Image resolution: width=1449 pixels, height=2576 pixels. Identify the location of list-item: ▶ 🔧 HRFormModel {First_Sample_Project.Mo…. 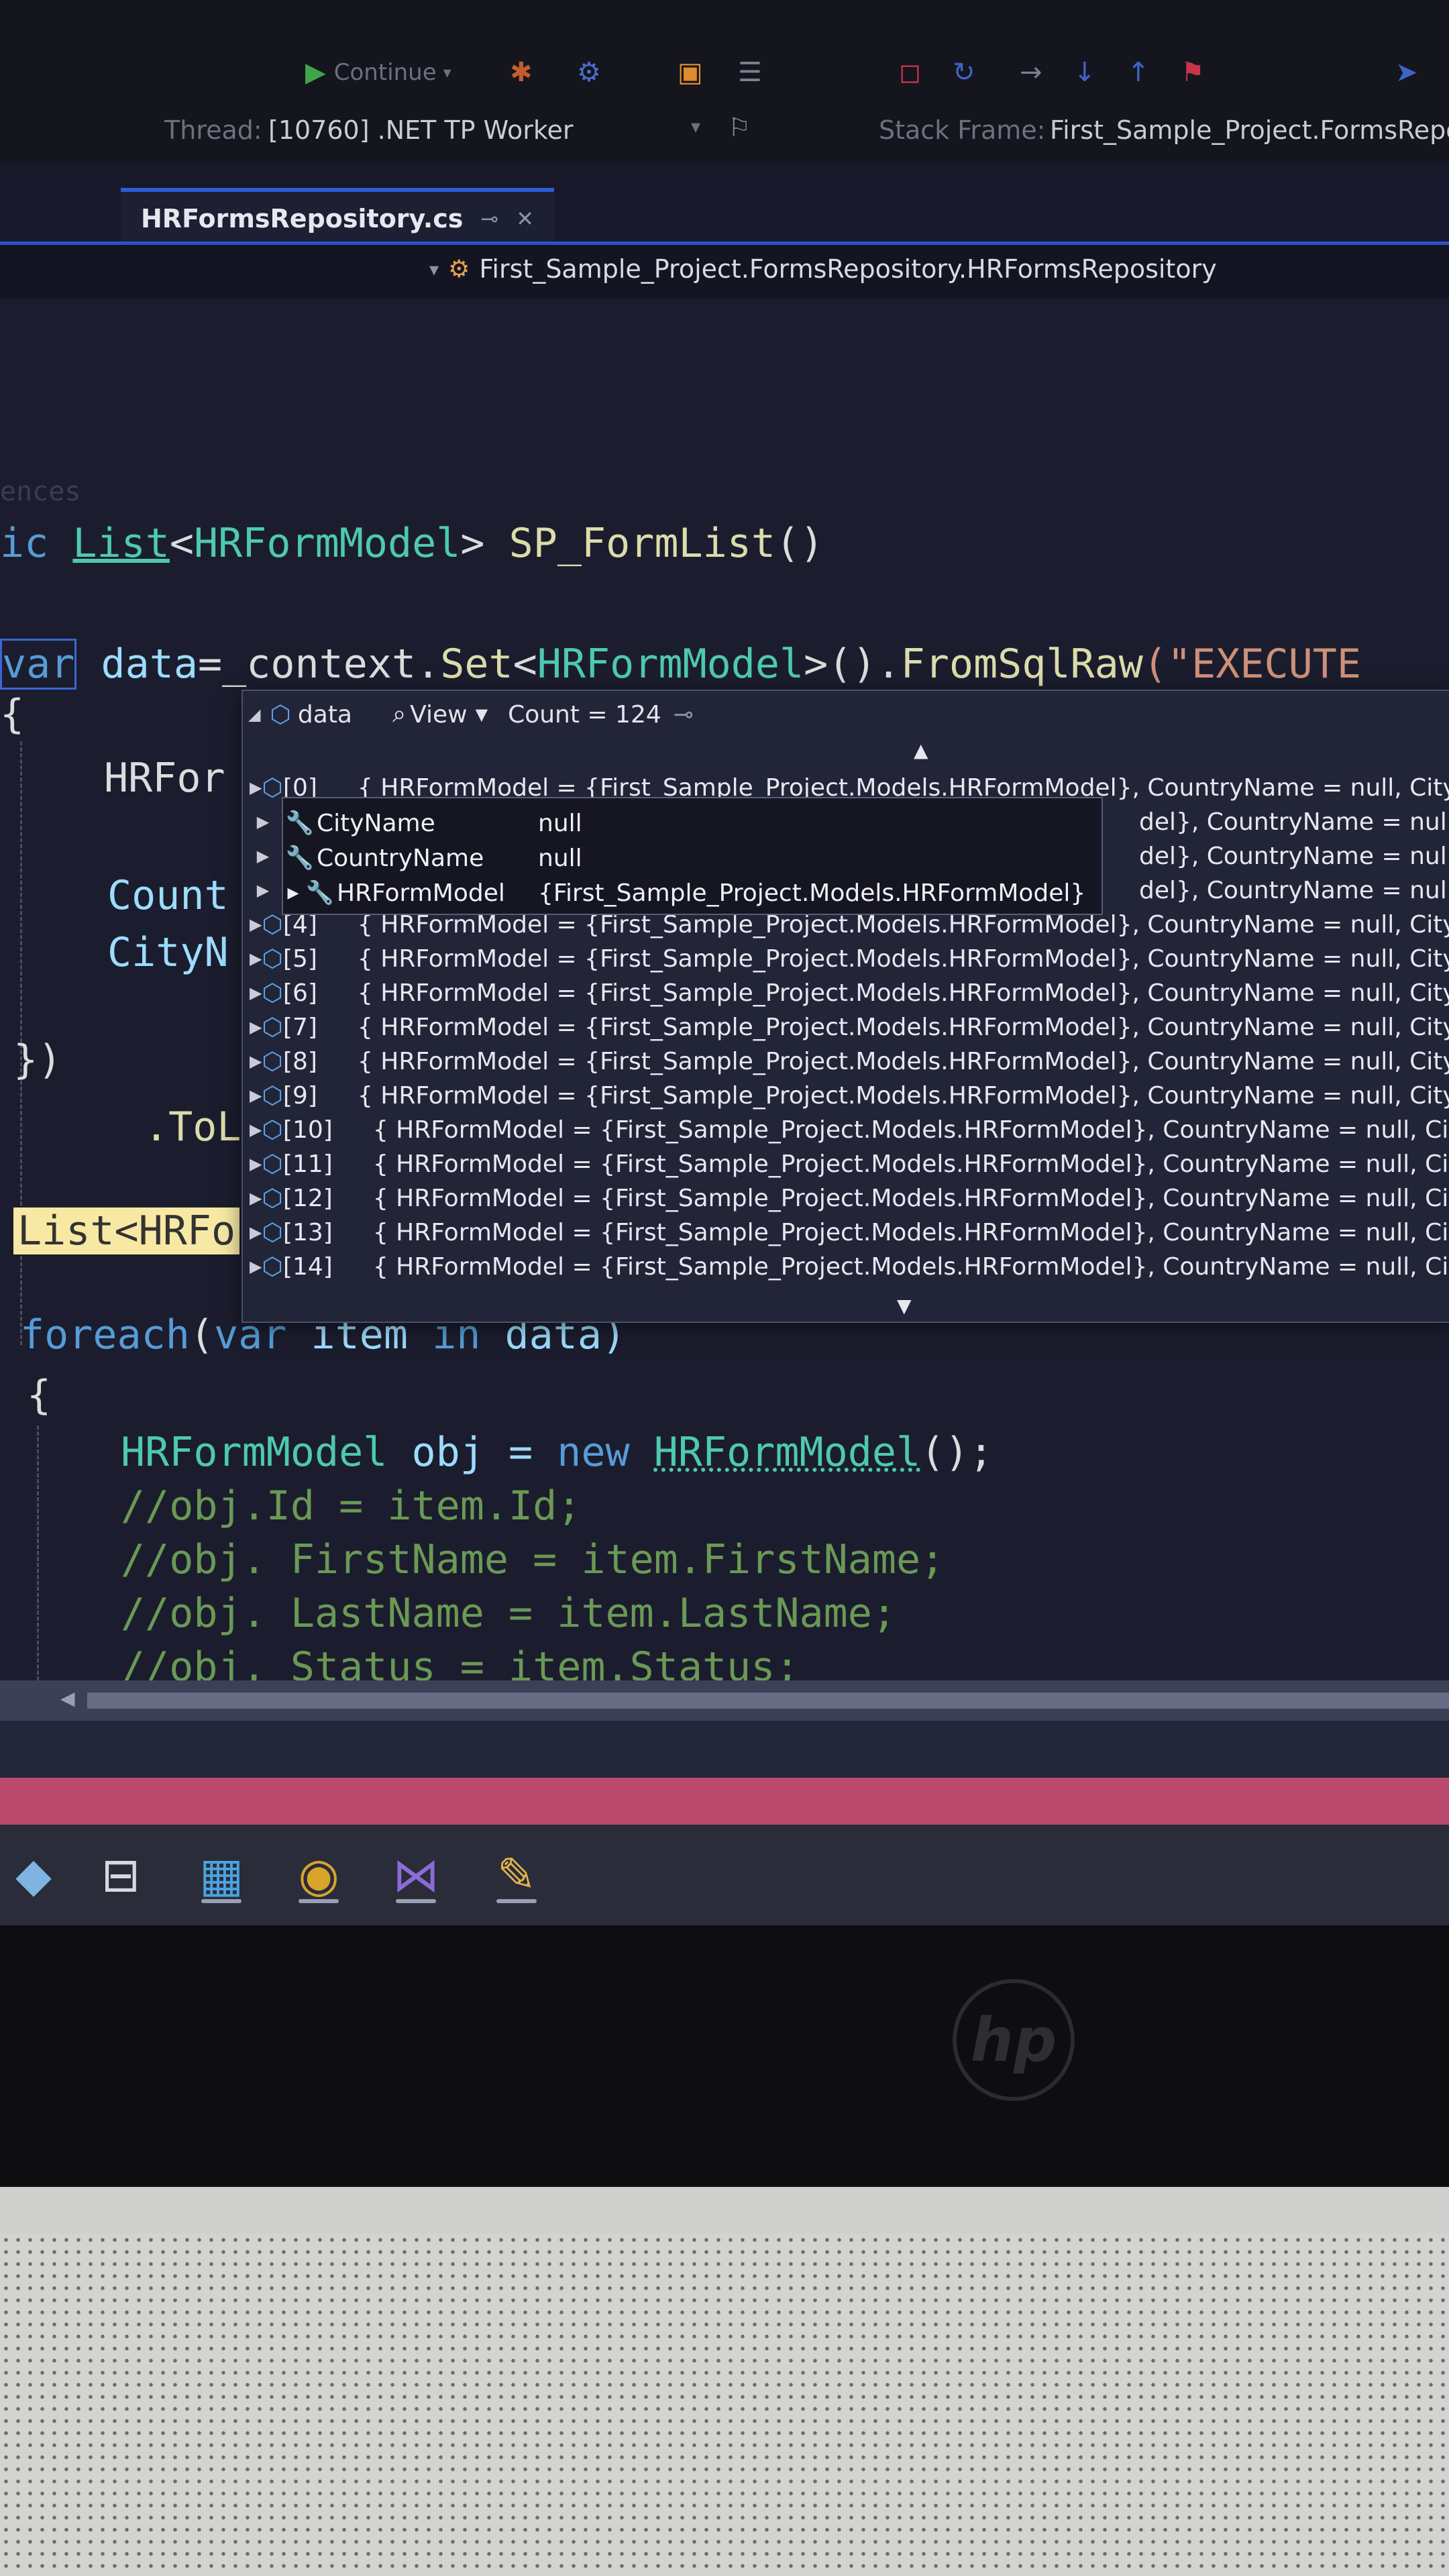
(684, 893).